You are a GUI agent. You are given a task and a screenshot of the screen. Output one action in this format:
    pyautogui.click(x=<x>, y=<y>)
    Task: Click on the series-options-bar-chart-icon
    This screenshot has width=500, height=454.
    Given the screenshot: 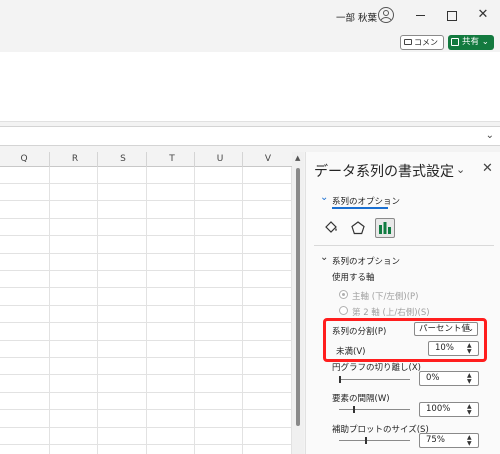 What is the action you would take?
    pyautogui.click(x=385, y=228)
    